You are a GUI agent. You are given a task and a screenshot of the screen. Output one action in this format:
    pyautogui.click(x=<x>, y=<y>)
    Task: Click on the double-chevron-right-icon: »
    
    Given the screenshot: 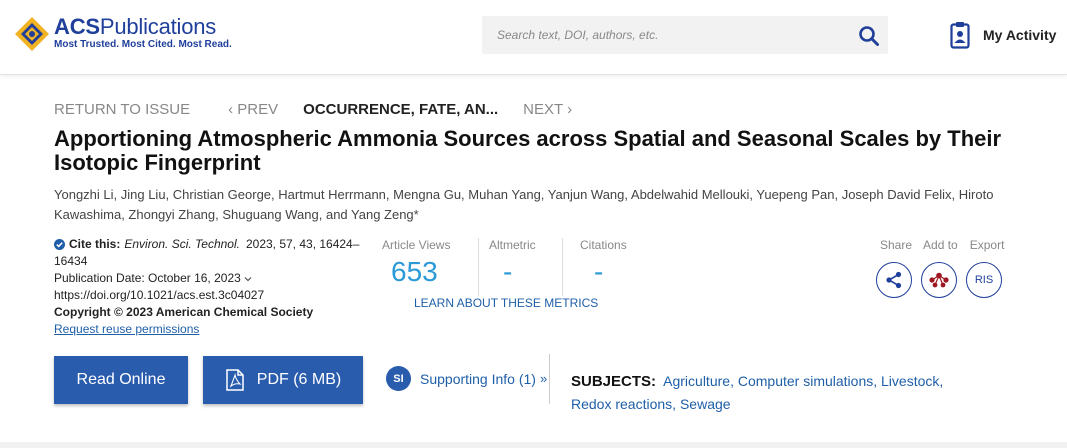 What is the action you would take?
    pyautogui.click(x=543, y=378)
    